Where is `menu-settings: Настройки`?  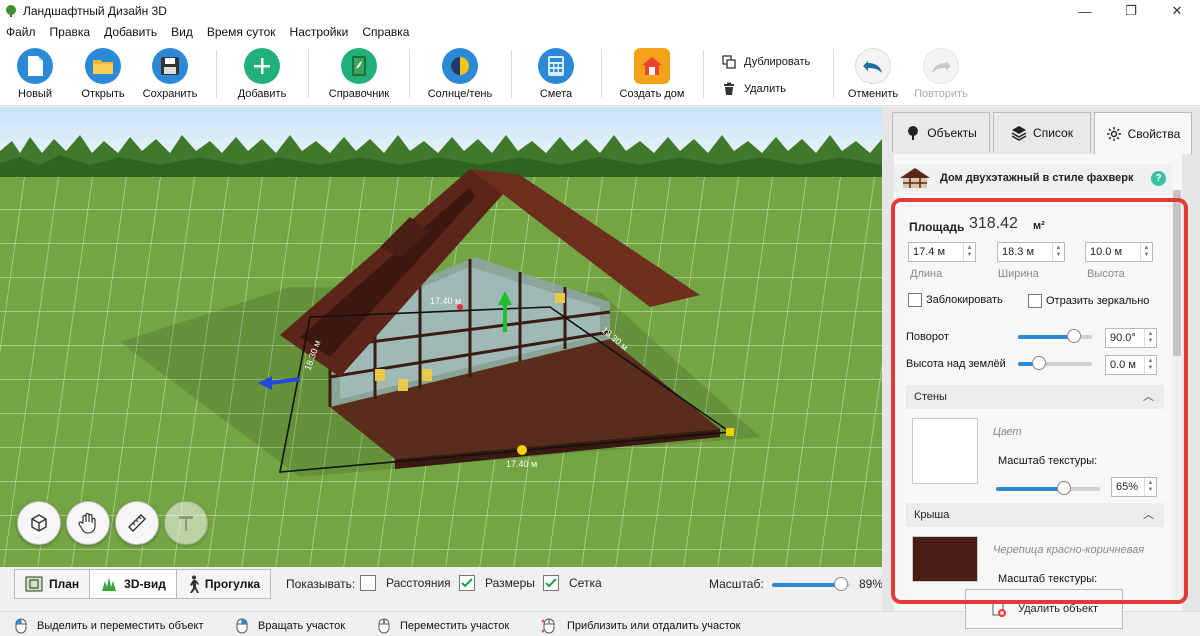 menu-settings: Настройки is located at coordinates (319, 32).